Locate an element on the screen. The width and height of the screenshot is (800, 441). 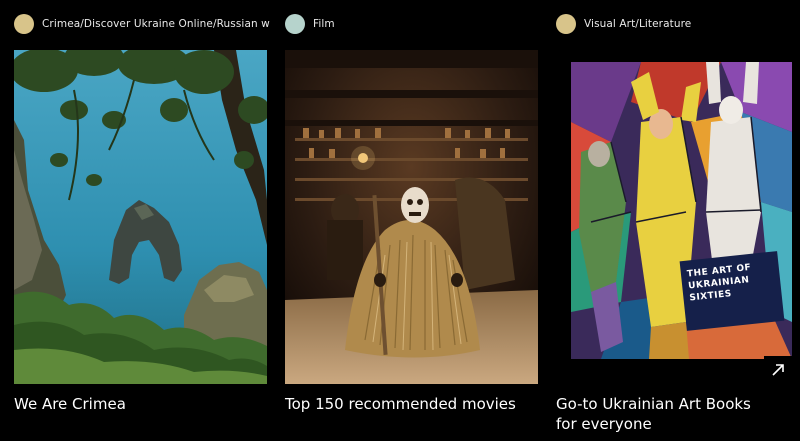
card-title: Top 150 recommended movies is located at coordinates (410, 404).